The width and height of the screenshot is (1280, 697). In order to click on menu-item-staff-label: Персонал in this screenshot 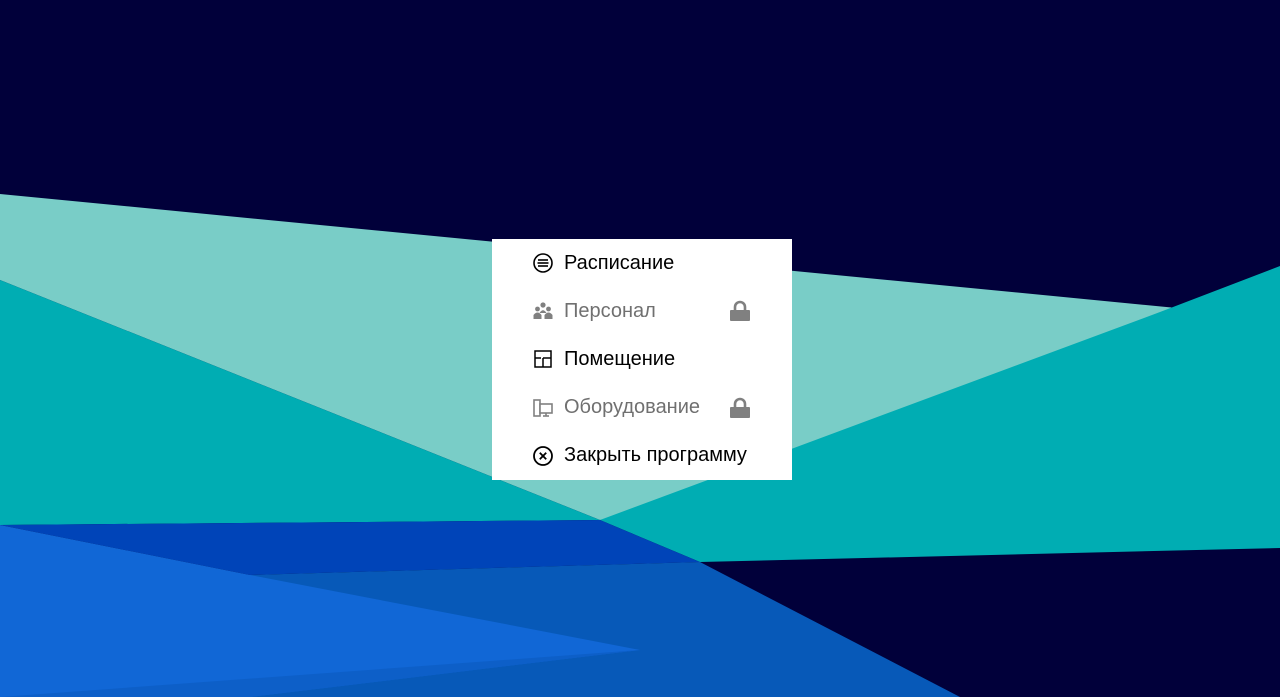, I will do `click(610, 310)`.